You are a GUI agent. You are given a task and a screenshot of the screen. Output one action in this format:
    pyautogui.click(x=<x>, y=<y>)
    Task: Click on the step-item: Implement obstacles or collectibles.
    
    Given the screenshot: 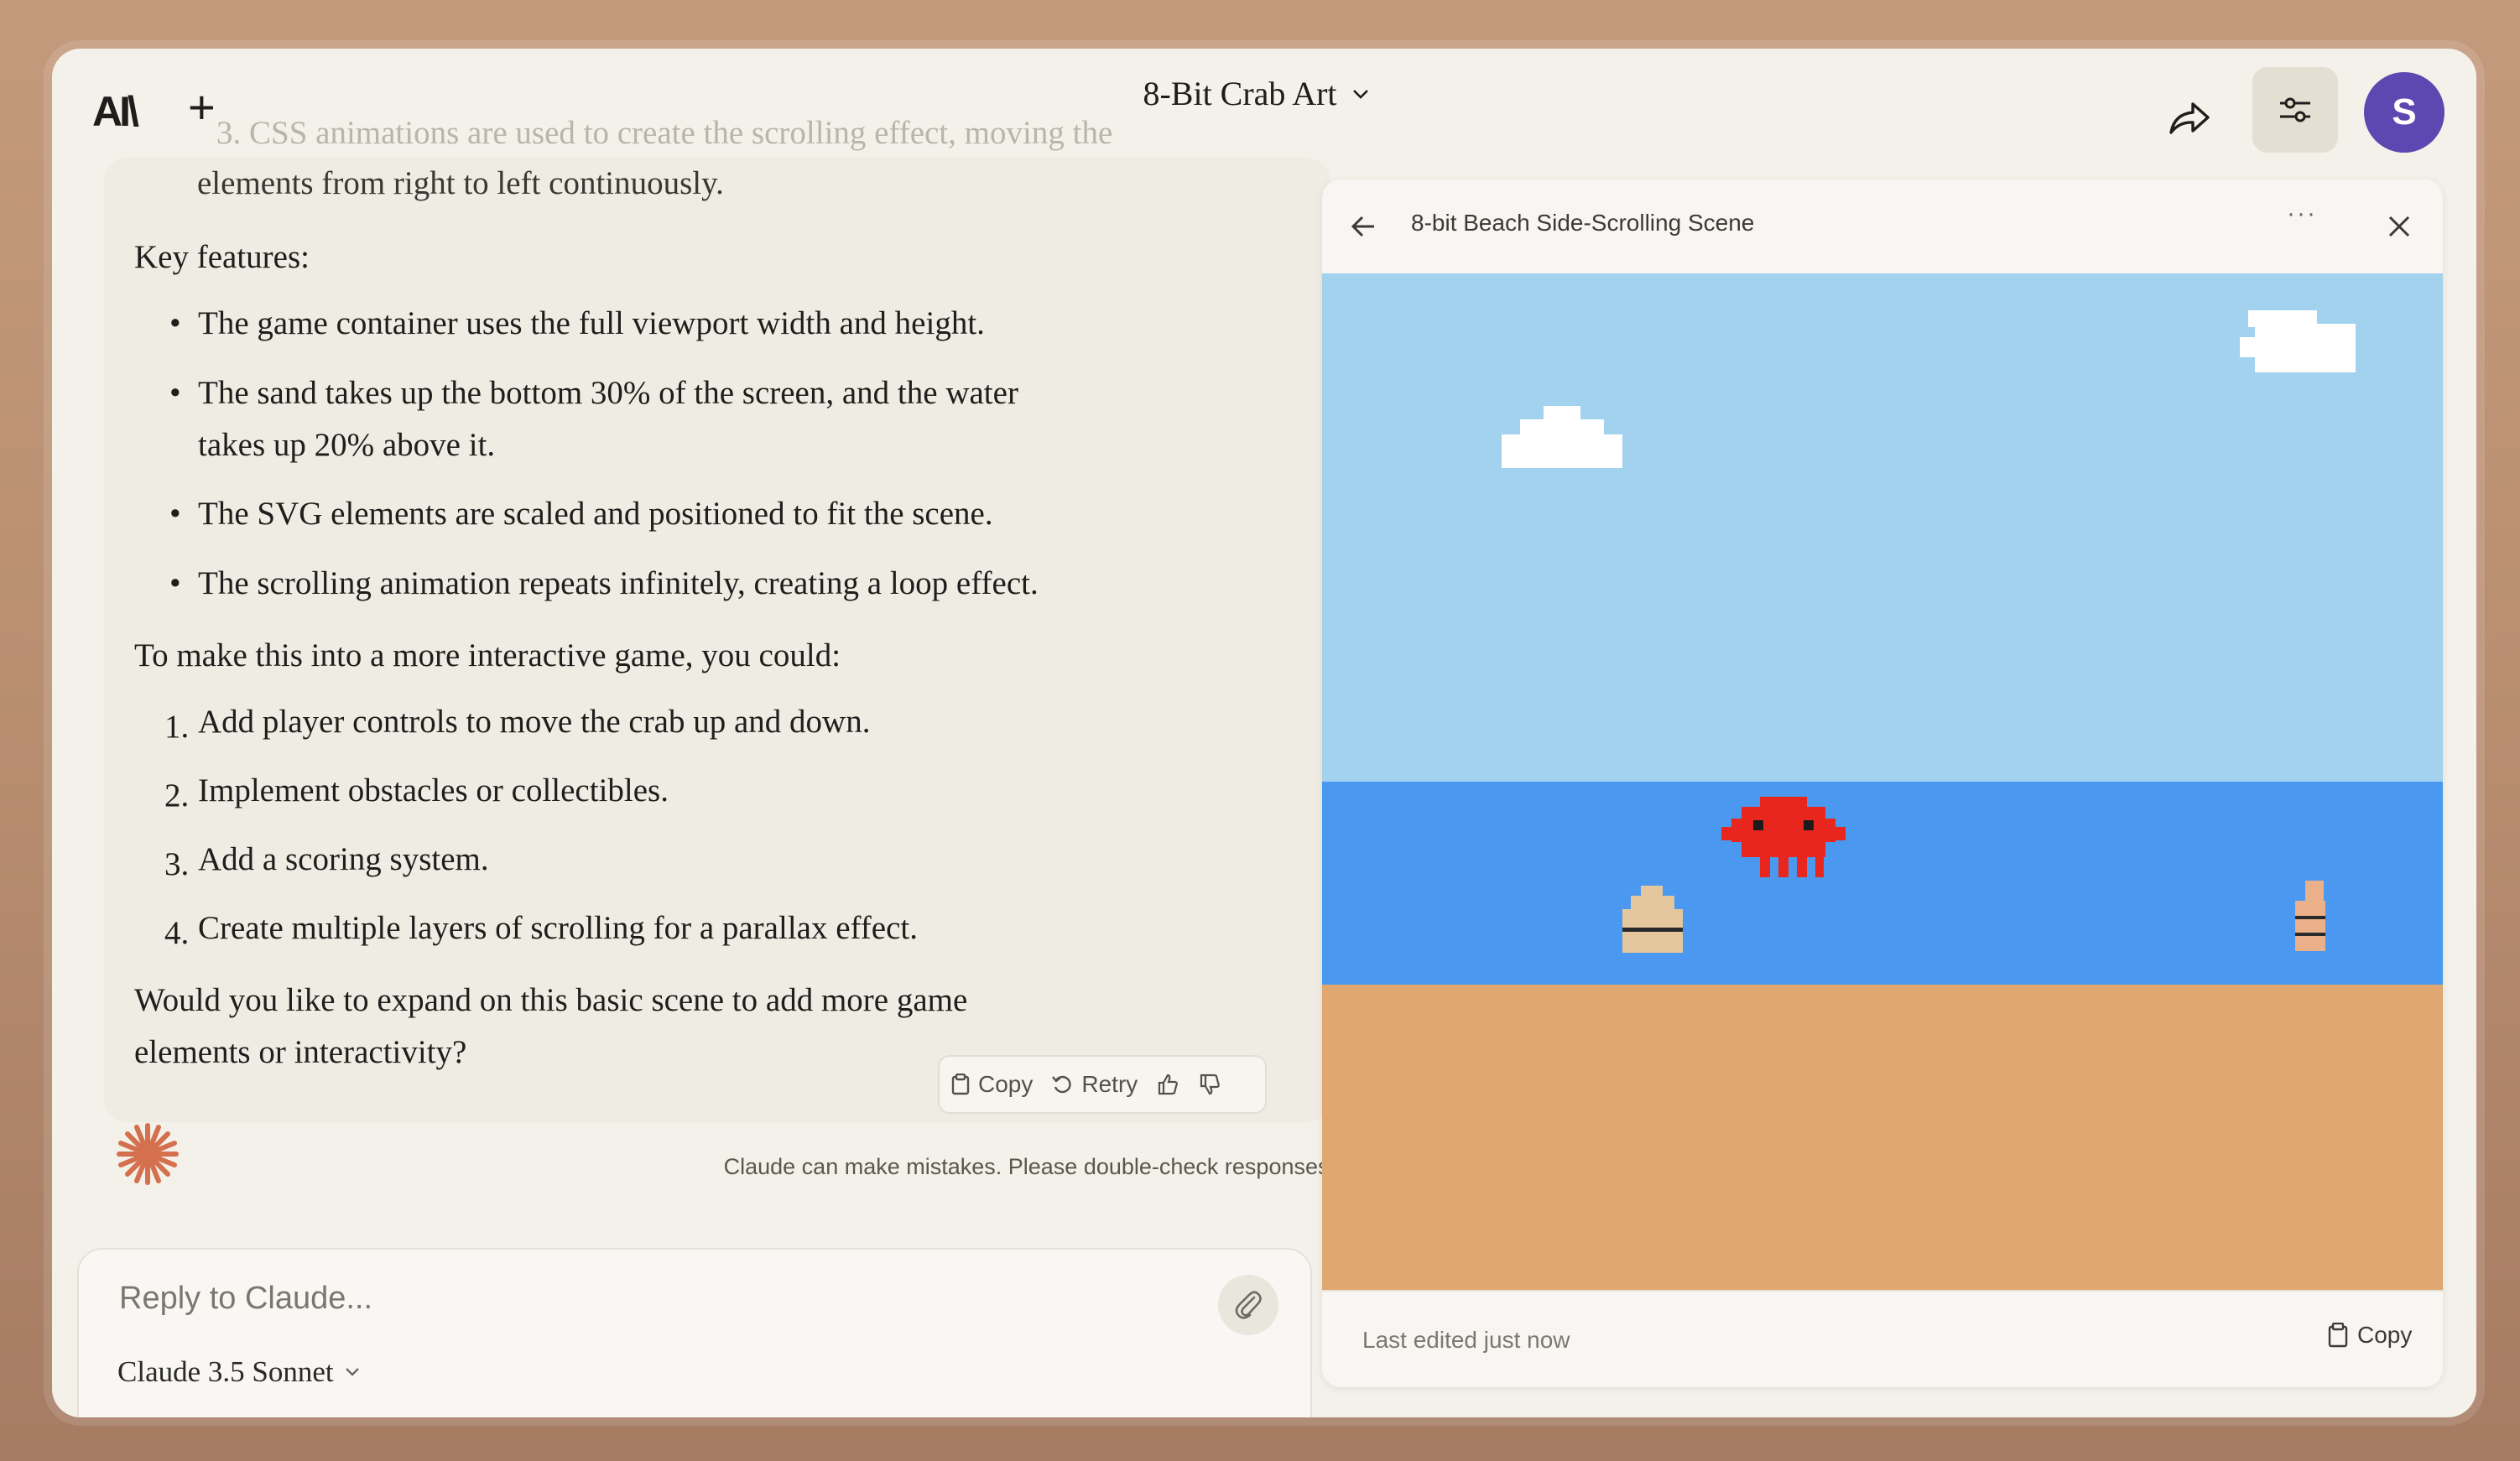 What is the action you would take?
    pyautogui.click(x=433, y=790)
    